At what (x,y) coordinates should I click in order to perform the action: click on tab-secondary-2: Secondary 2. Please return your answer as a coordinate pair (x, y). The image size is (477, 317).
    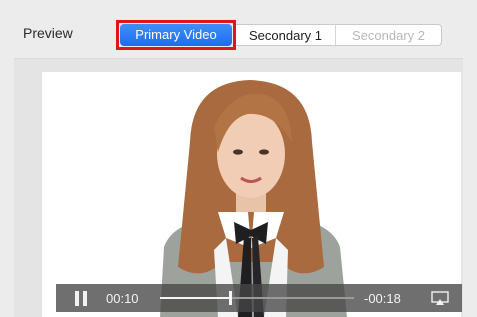
    Looking at the image, I should click on (389, 35).